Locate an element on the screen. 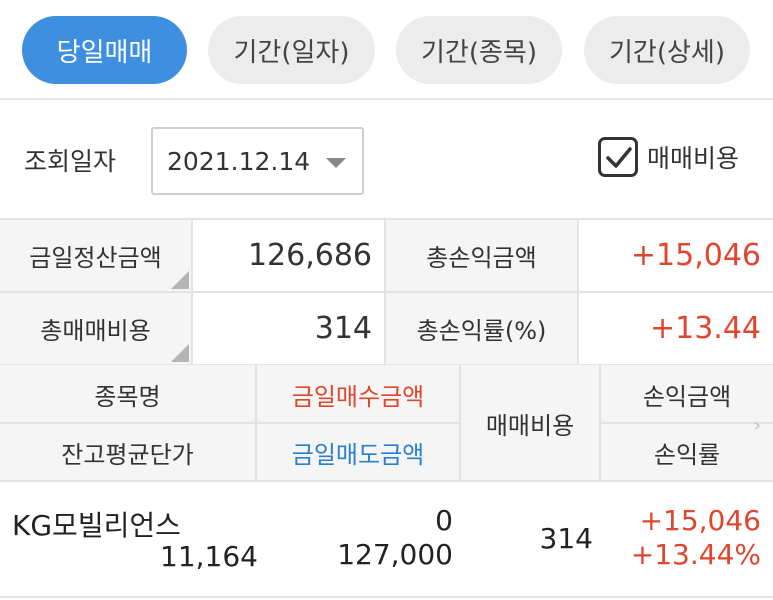 Image resolution: width=773 pixels, height=600 pixels. row-sell-amount: 127,000 is located at coordinates (395, 554).